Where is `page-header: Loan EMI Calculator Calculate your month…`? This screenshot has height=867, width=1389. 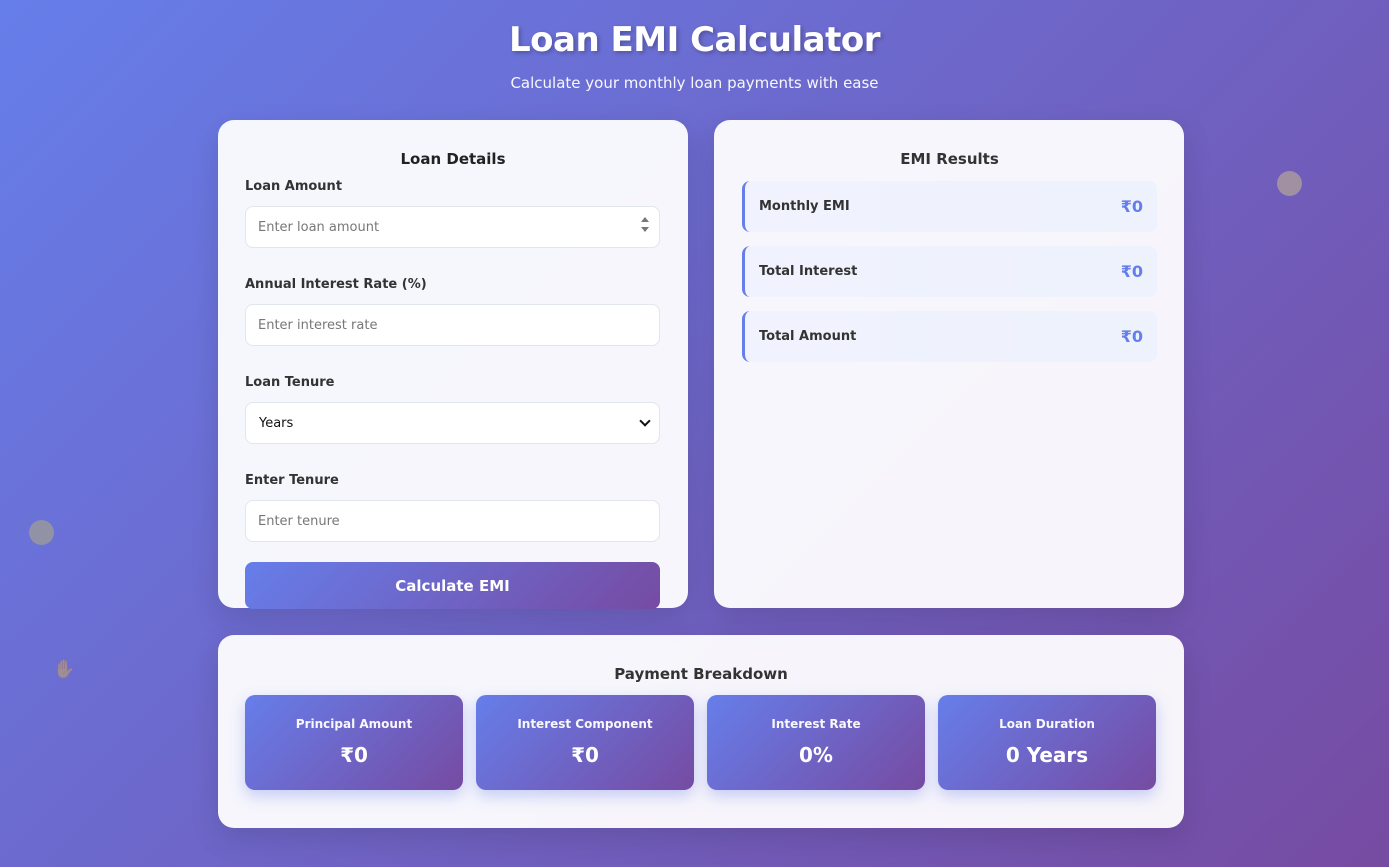
page-header: Loan EMI Calculator Calculate your month… is located at coordinates (694, 55).